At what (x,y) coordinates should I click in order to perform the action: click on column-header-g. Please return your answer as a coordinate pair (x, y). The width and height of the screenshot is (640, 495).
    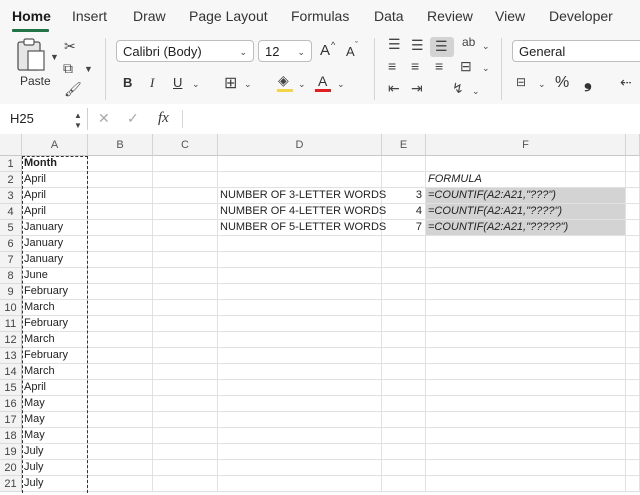
    Looking at the image, I should click on (633, 145).